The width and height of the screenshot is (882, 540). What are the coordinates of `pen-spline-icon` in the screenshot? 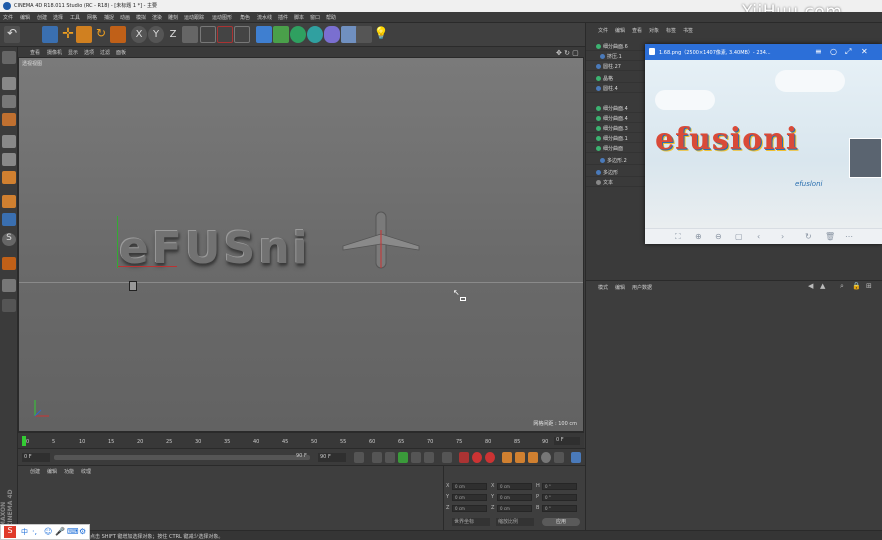 It's located at (281, 34).